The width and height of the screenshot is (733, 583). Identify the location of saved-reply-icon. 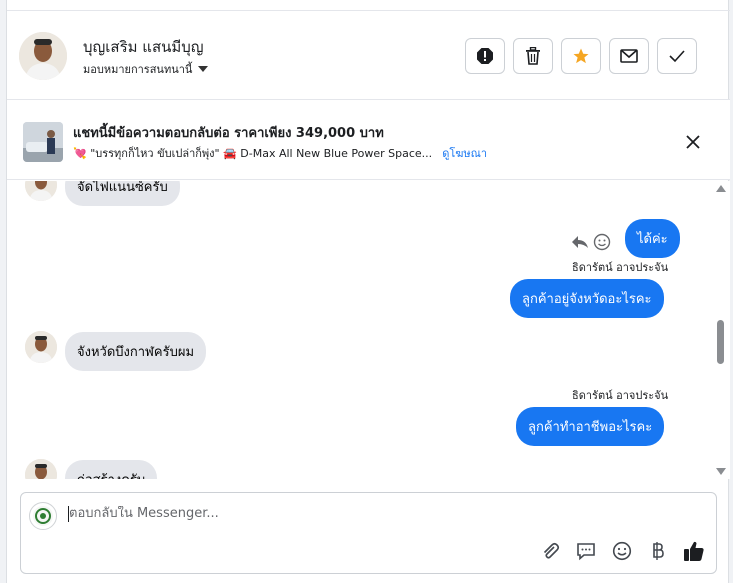
(586, 552).